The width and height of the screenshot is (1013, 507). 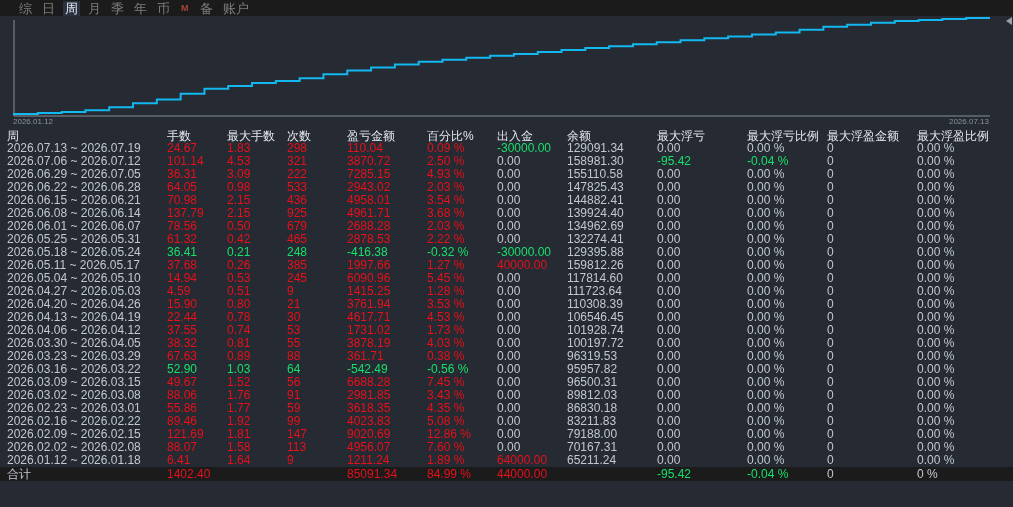 What do you see at coordinates (239, 356) in the screenshot?
I see `table-cell: 0.89` at bounding box center [239, 356].